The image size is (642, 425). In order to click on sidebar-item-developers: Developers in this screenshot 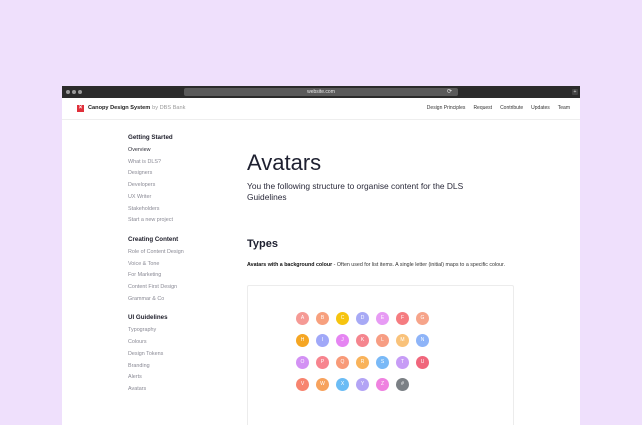, I will do `click(183, 186)`.